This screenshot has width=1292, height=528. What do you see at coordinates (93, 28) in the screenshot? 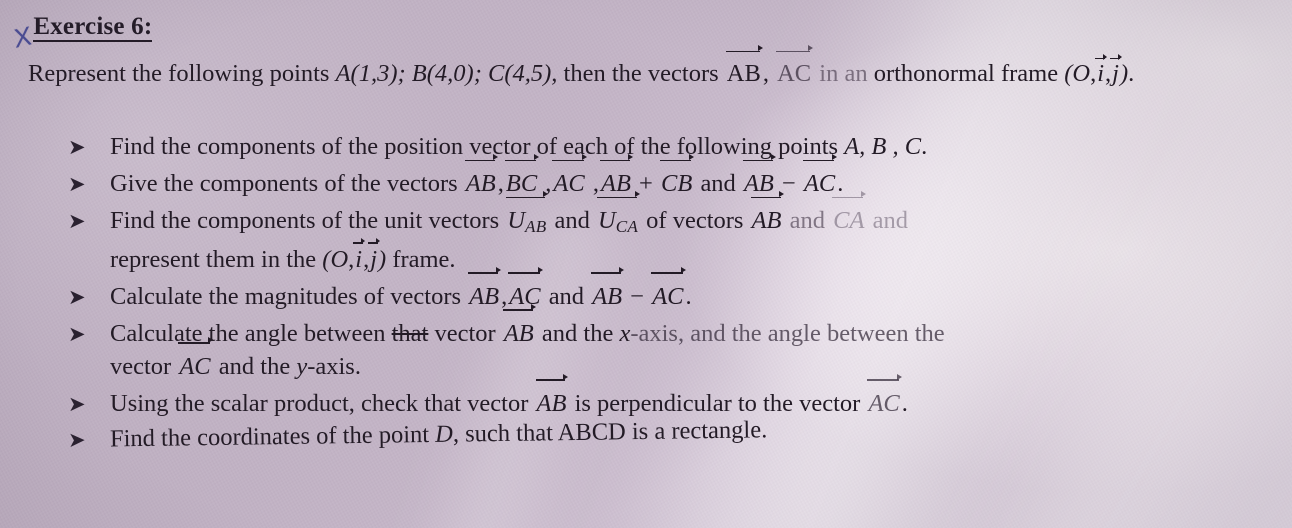
I see `page-title: Exercise 6:` at bounding box center [93, 28].